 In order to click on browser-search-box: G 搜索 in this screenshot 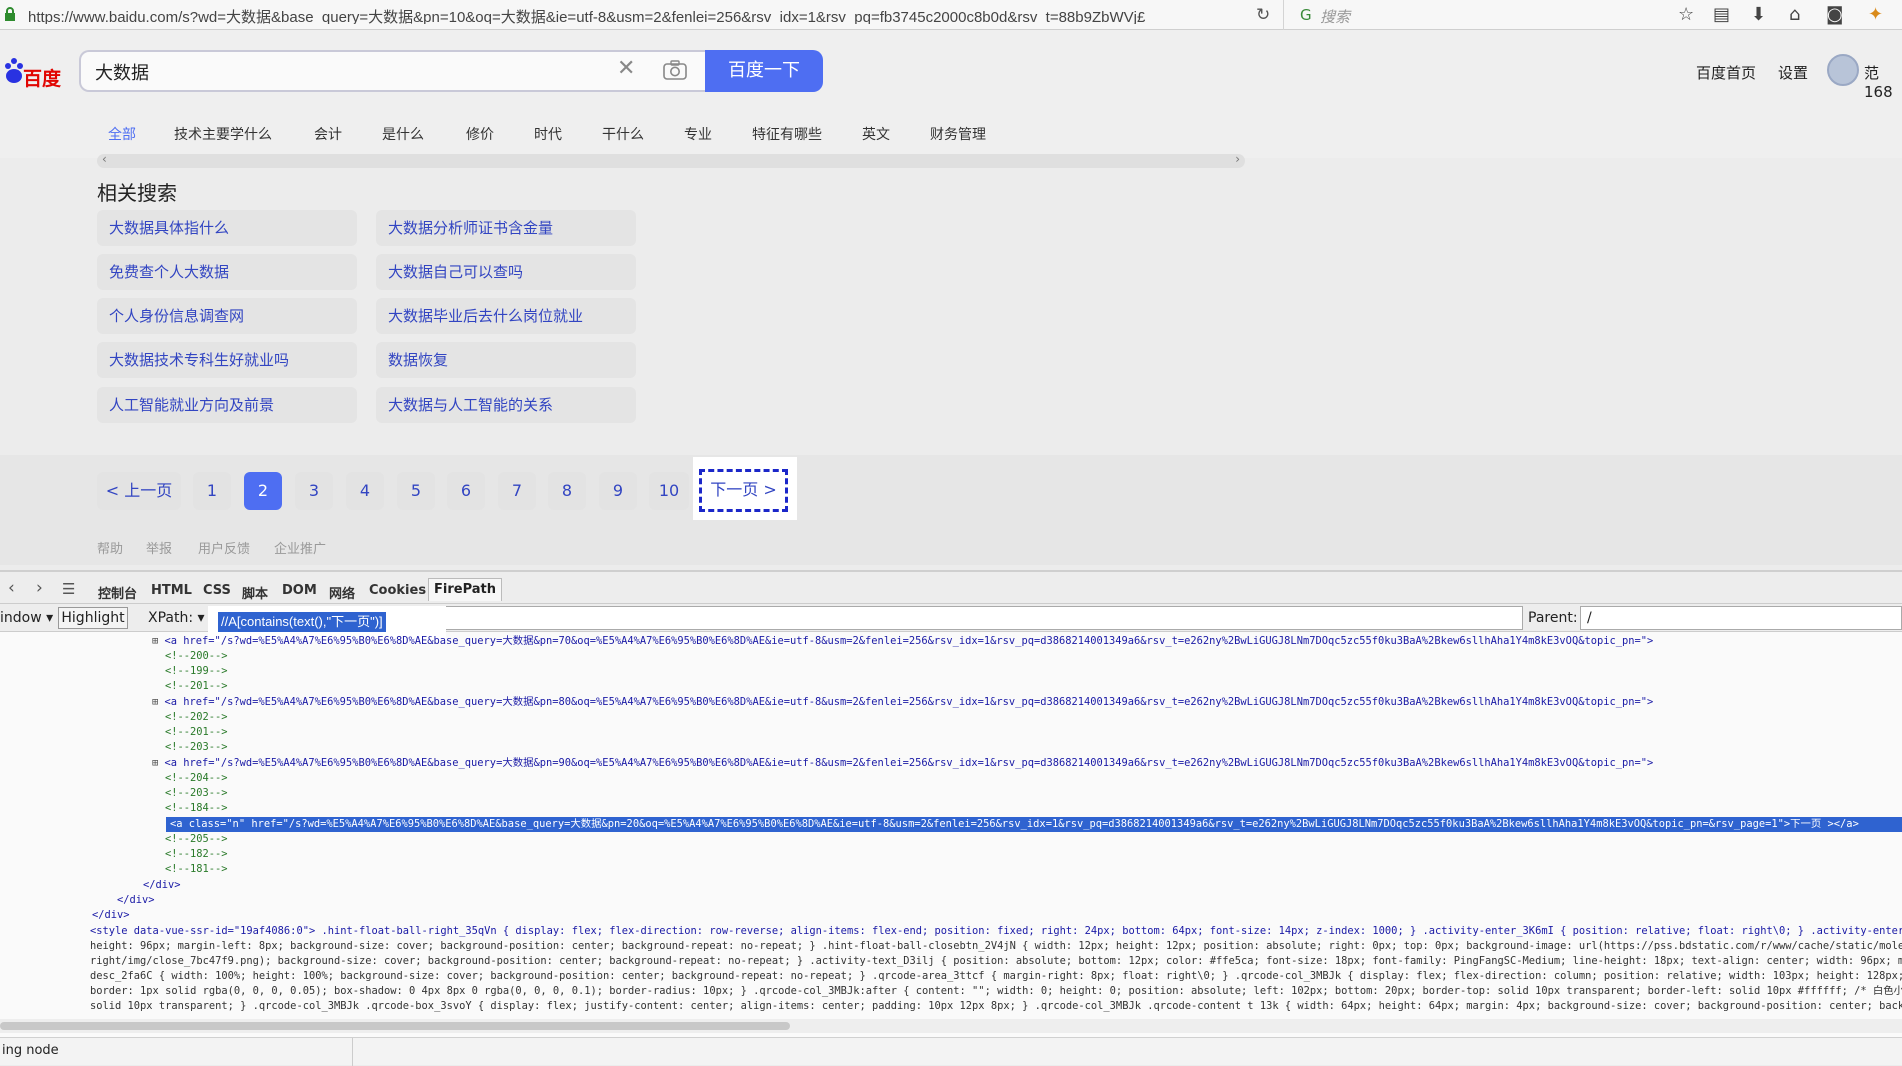, I will do `click(1475, 15)`.